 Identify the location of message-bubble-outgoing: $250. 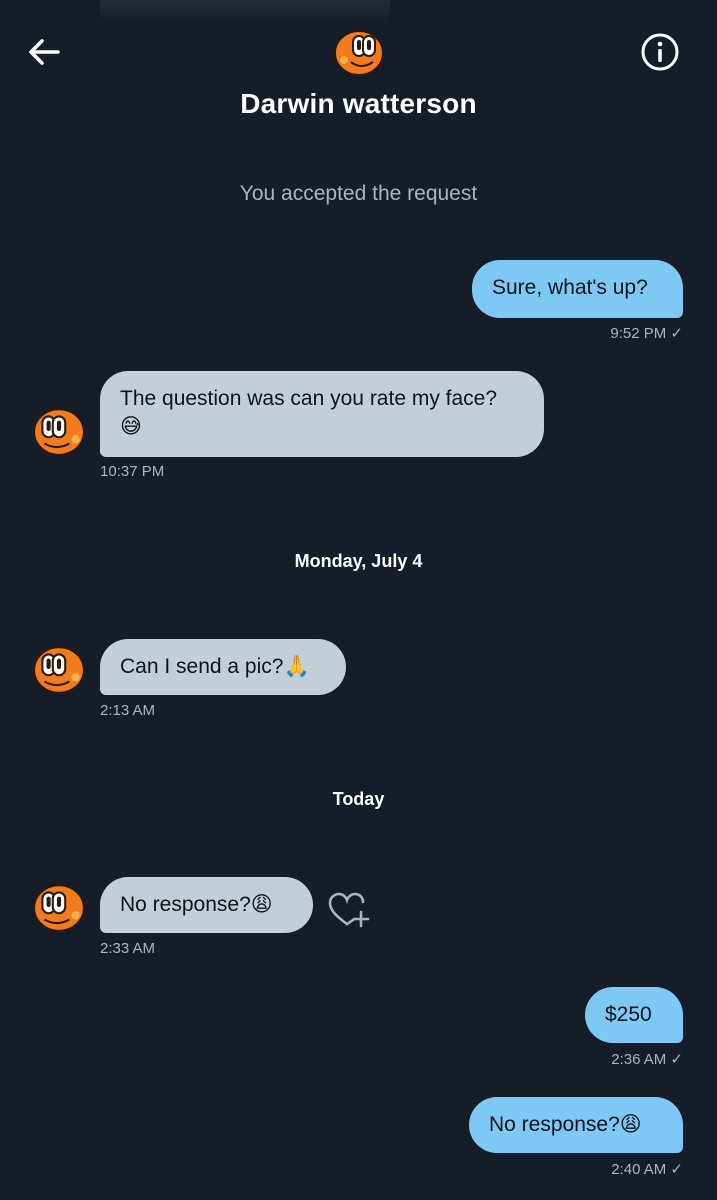
(634, 1015).